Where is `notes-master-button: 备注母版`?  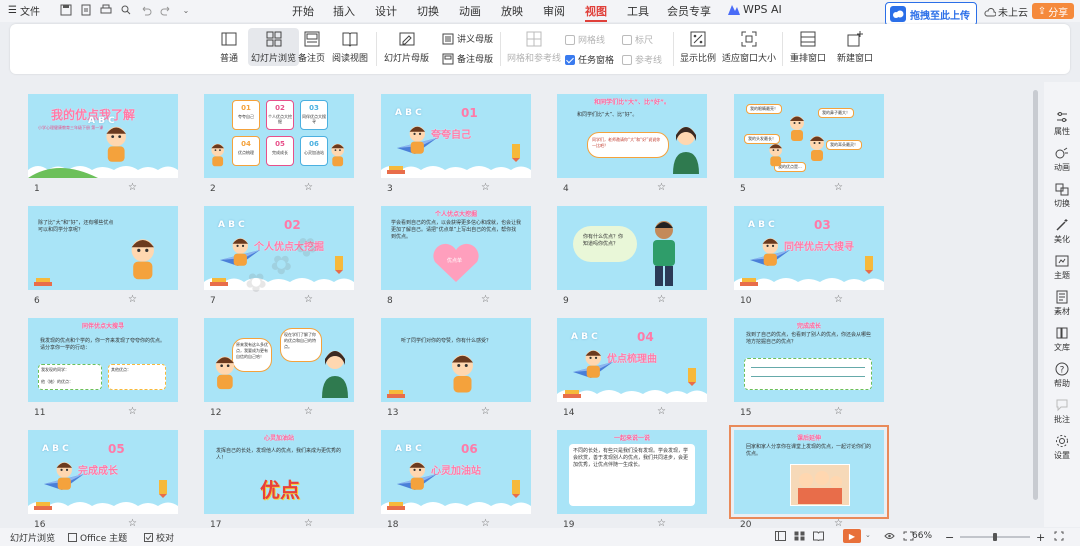 notes-master-button: 备注母版 is located at coordinates (467, 58).